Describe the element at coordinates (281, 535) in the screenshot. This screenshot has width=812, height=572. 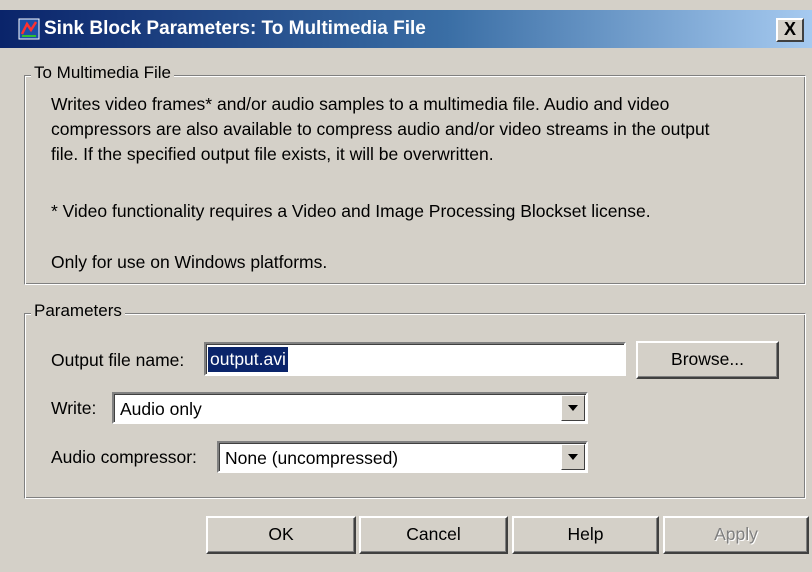
I see `ok-button: OK` at that location.